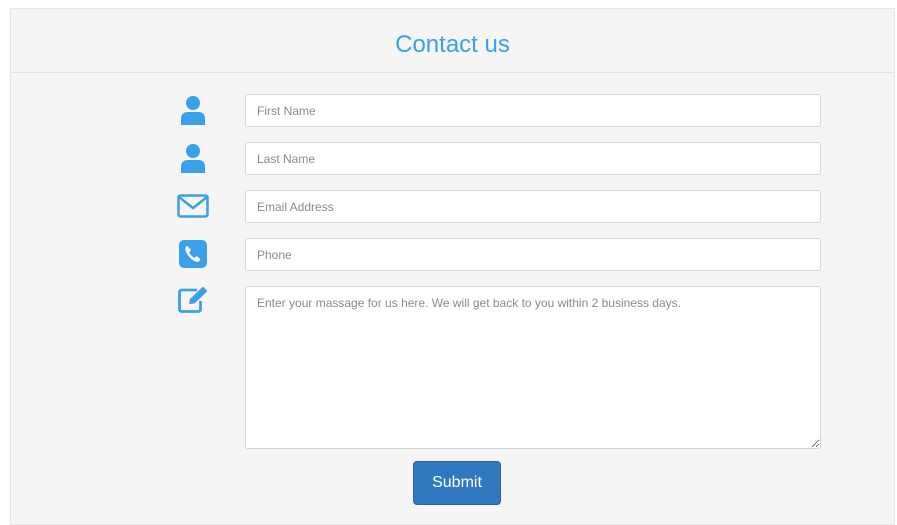 This screenshot has width=897, height=525. Describe the element at coordinates (533, 158) in the screenshot. I see `last-name-input` at that location.